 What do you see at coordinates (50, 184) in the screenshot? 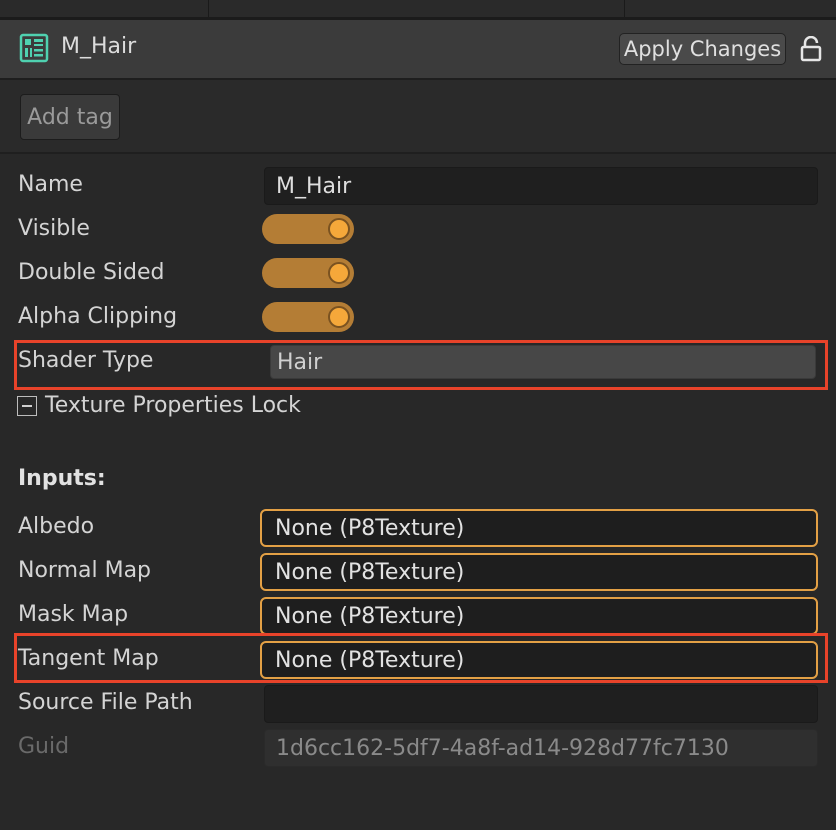
I see `name-label: Name` at bounding box center [50, 184].